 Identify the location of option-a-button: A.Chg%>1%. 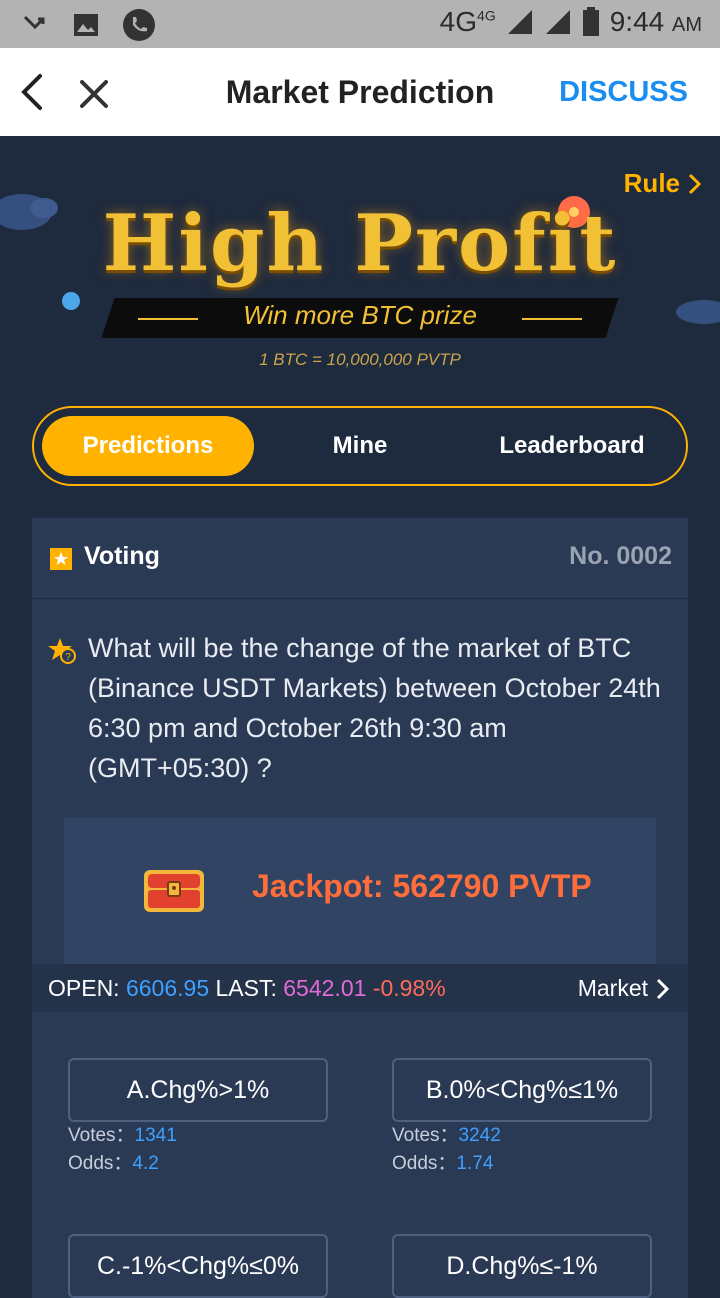
(198, 1090).